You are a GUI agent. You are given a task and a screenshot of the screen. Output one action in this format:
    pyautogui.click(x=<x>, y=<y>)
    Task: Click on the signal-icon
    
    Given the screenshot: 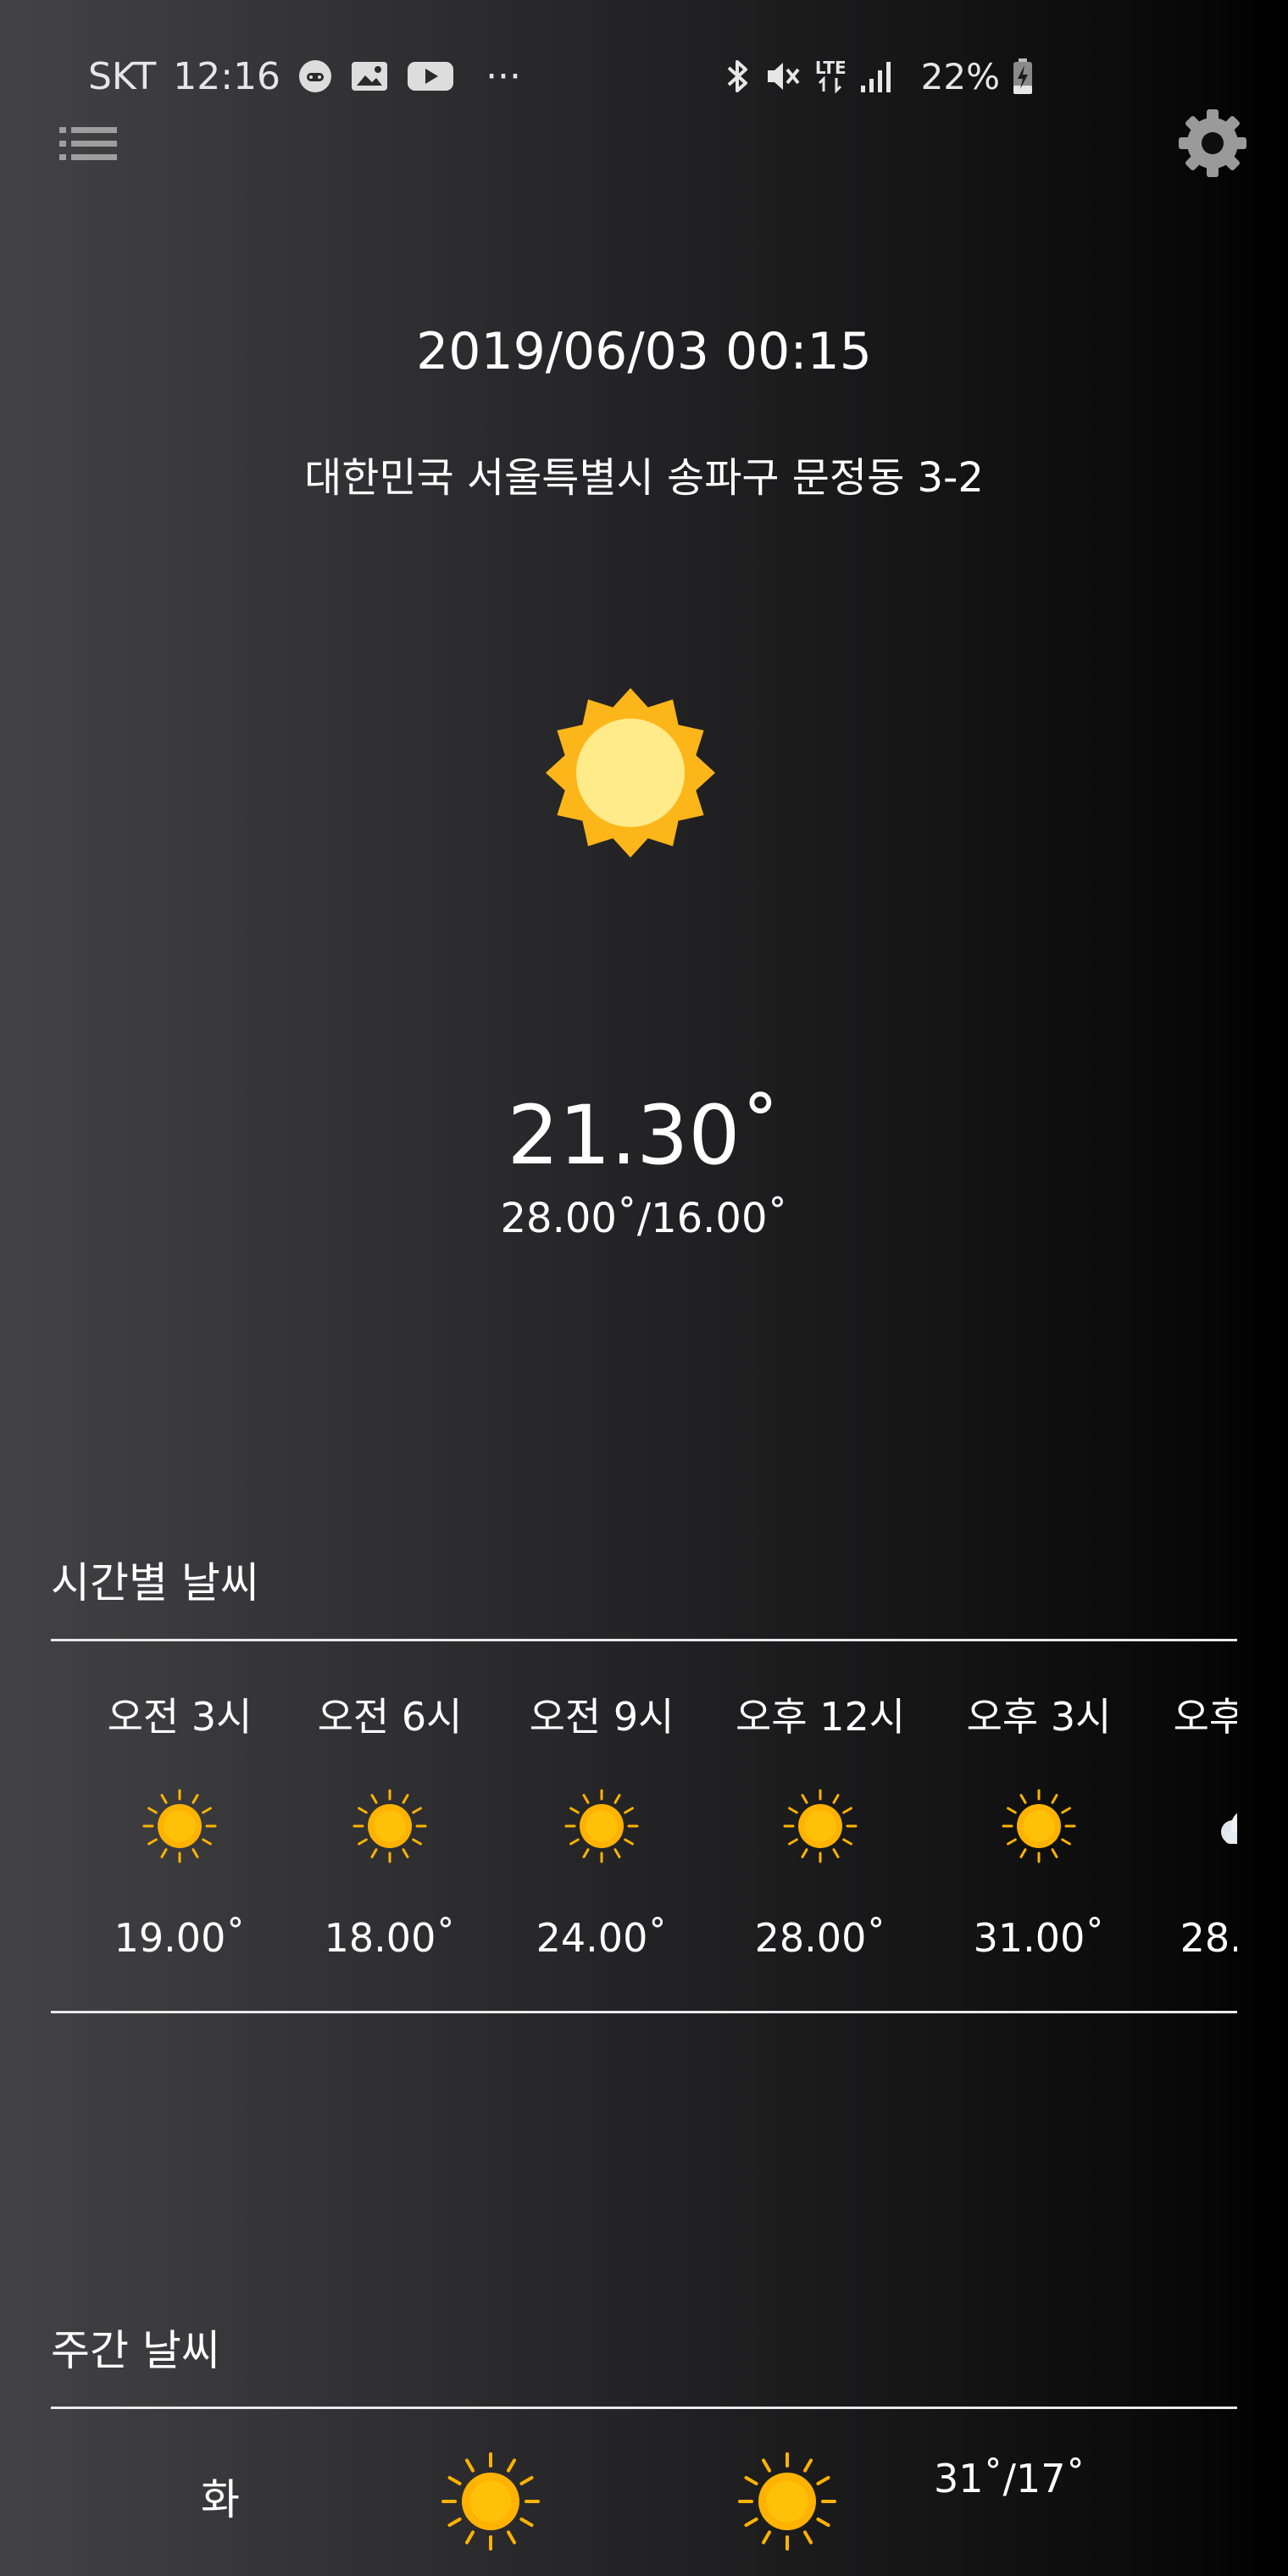 What is the action you would take?
    pyautogui.click(x=876, y=76)
    